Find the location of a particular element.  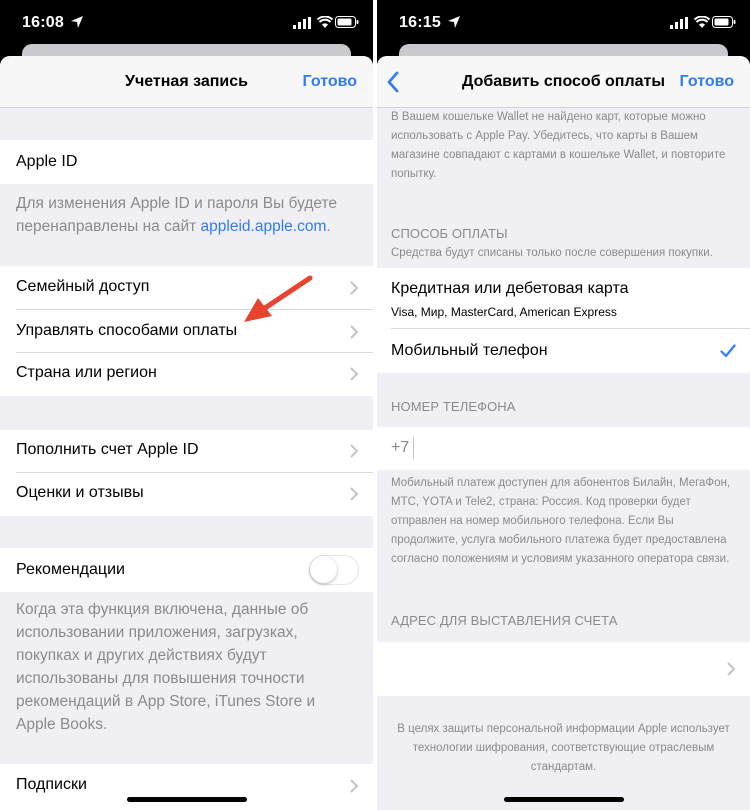

status-time: 16:15 is located at coordinates (420, 22).